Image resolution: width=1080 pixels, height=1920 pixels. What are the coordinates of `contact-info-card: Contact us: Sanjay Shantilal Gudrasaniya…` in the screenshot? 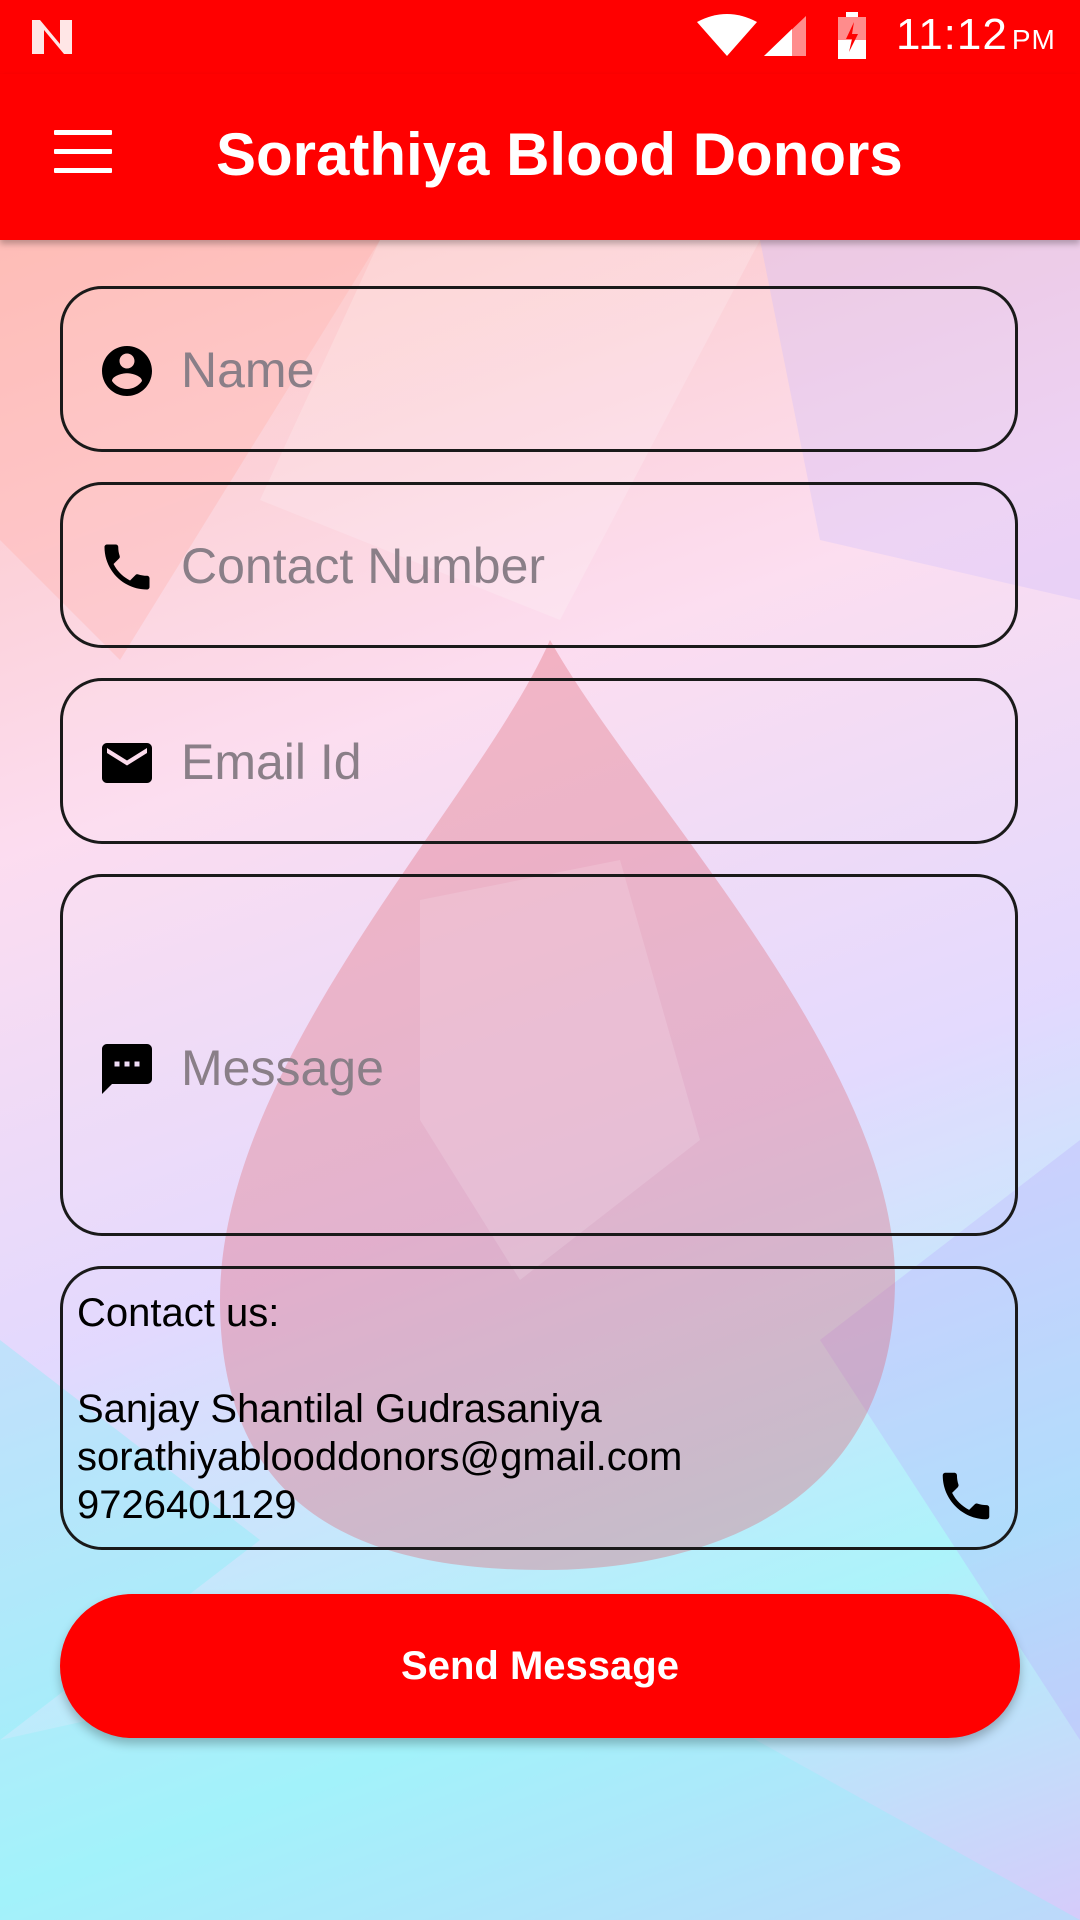 It's located at (539, 1408).